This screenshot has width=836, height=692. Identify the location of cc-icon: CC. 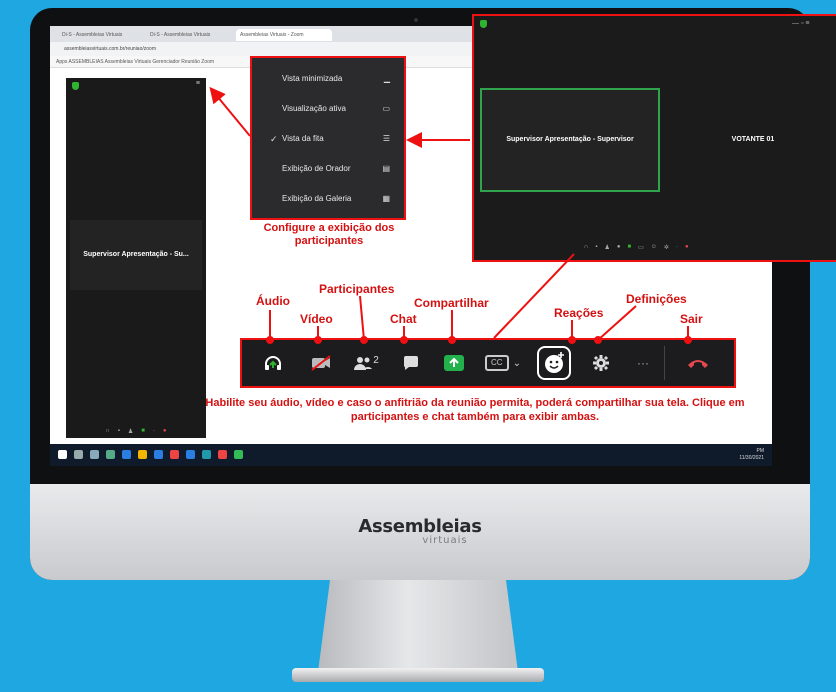
(496, 363).